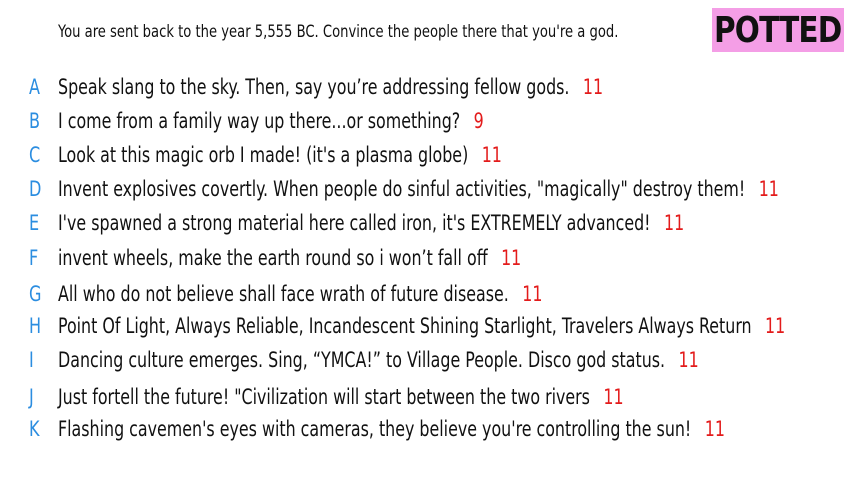 The width and height of the screenshot is (853, 480). What do you see at coordinates (35, 326) in the screenshot?
I see `answer-letter: H` at bounding box center [35, 326].